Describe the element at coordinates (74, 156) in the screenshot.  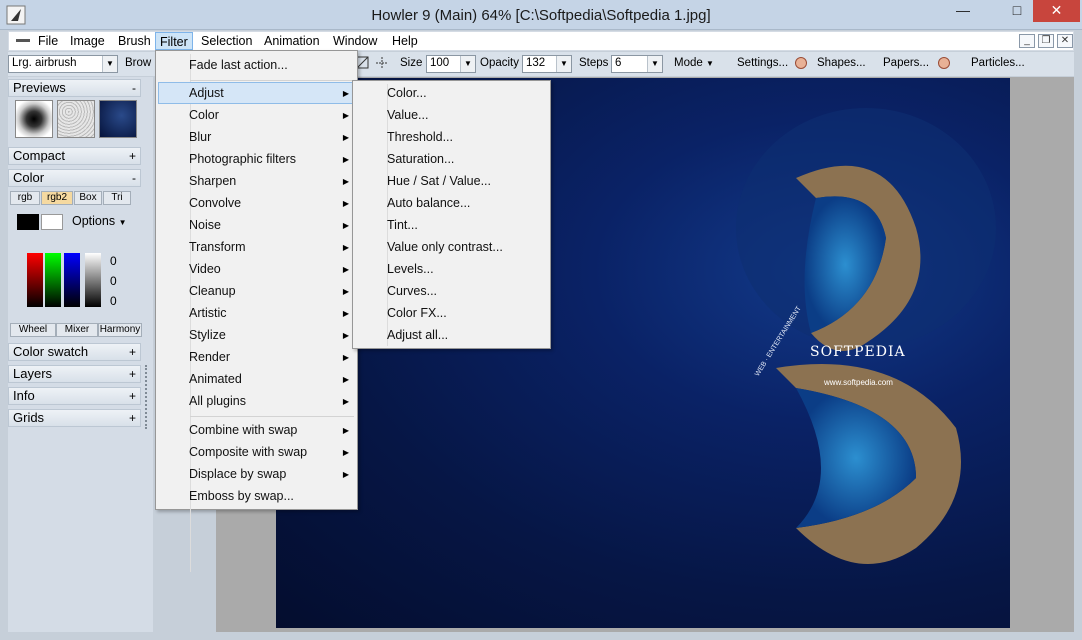
I see `compact-header: Compact +` at that location.